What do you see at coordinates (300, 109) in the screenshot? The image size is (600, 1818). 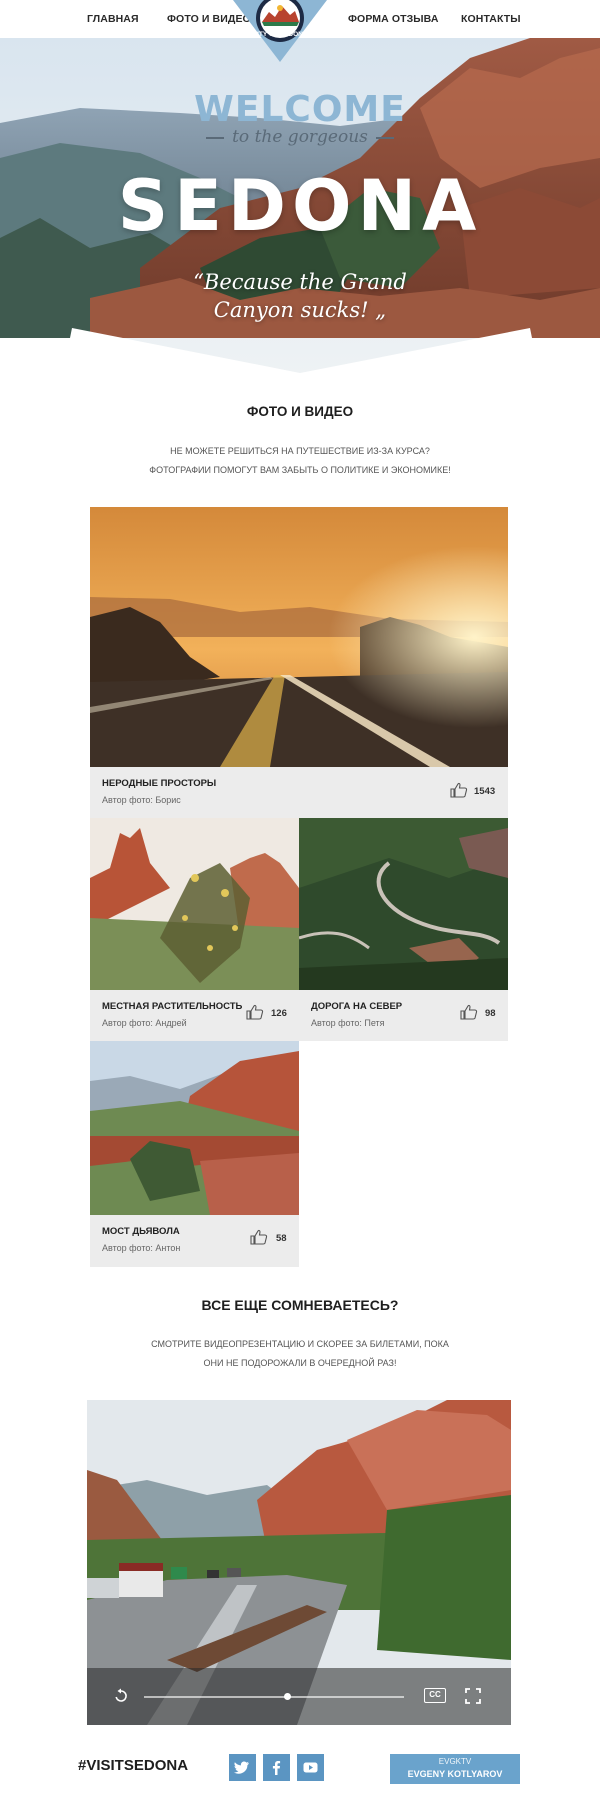 I see `hero-welcome: WELCOME` at bounding box center [300, 109].